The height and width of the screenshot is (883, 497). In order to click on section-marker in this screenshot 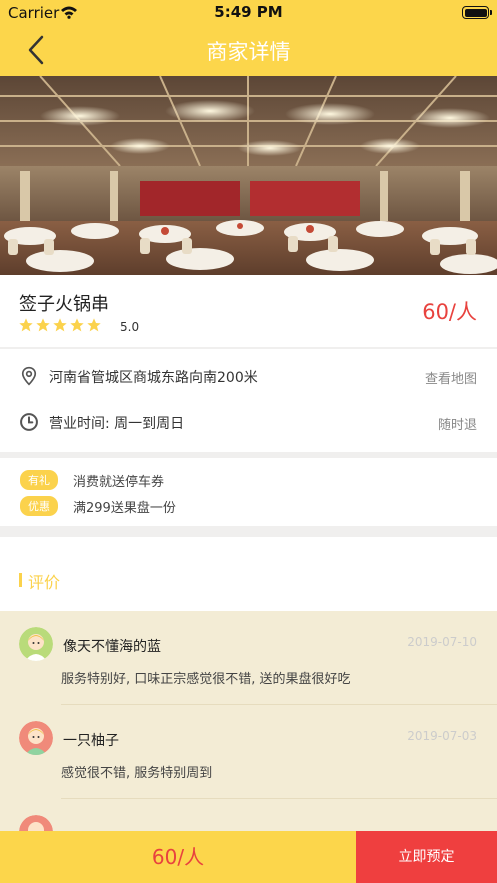, I will do `click(20, 580)`.